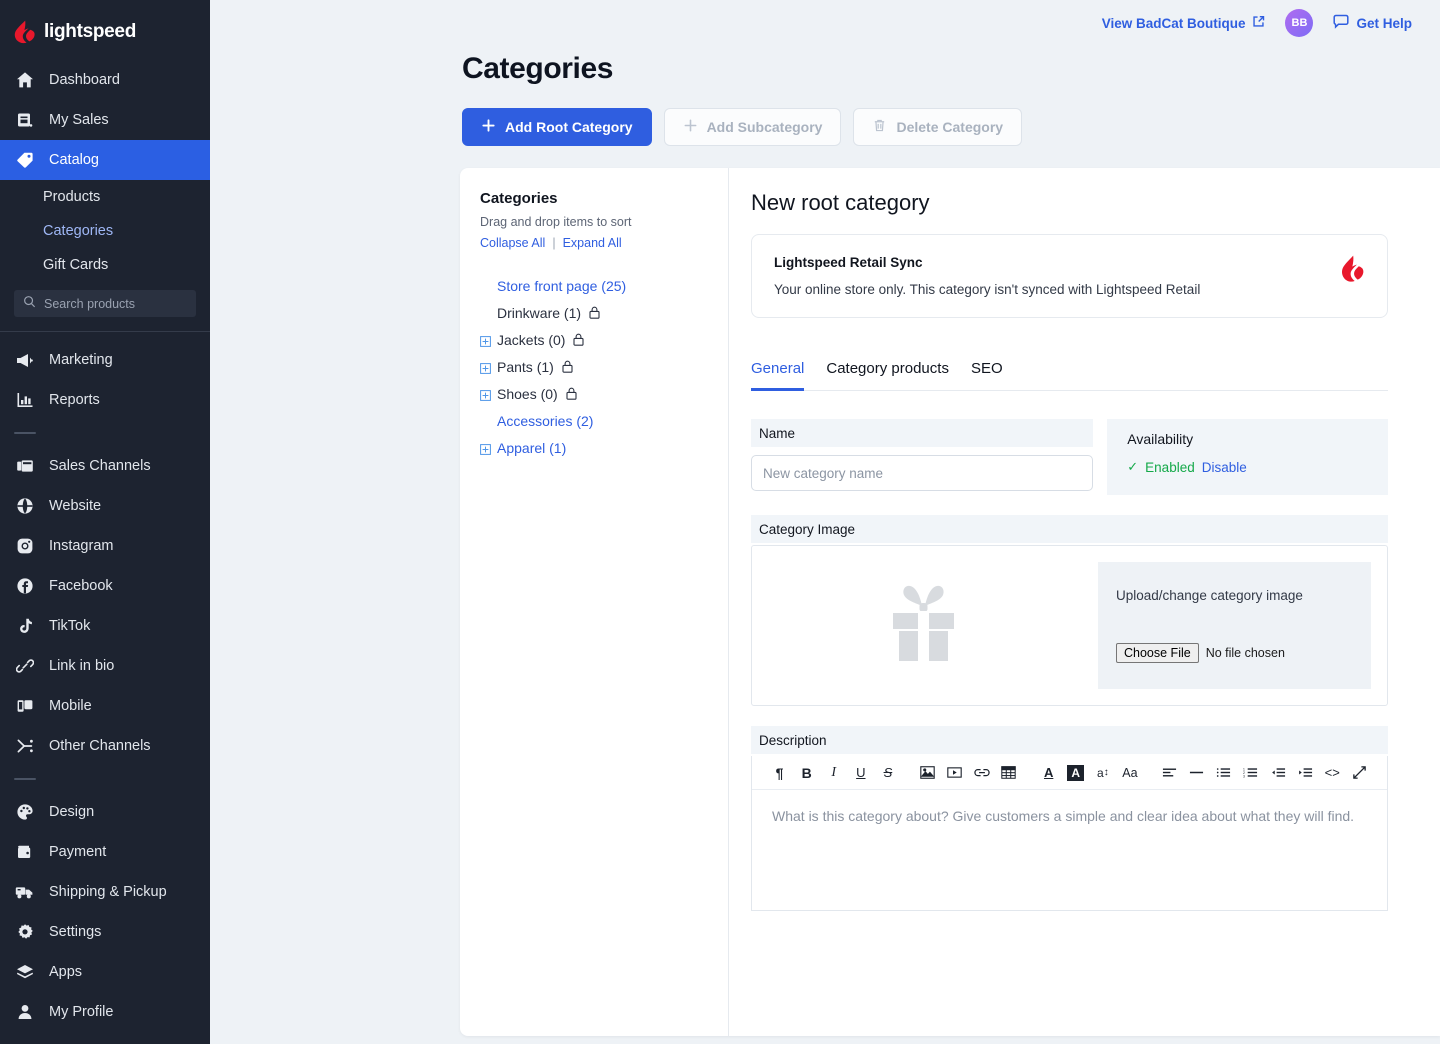  I want to click on horizontal-rule-icon, so click(1196, 773).